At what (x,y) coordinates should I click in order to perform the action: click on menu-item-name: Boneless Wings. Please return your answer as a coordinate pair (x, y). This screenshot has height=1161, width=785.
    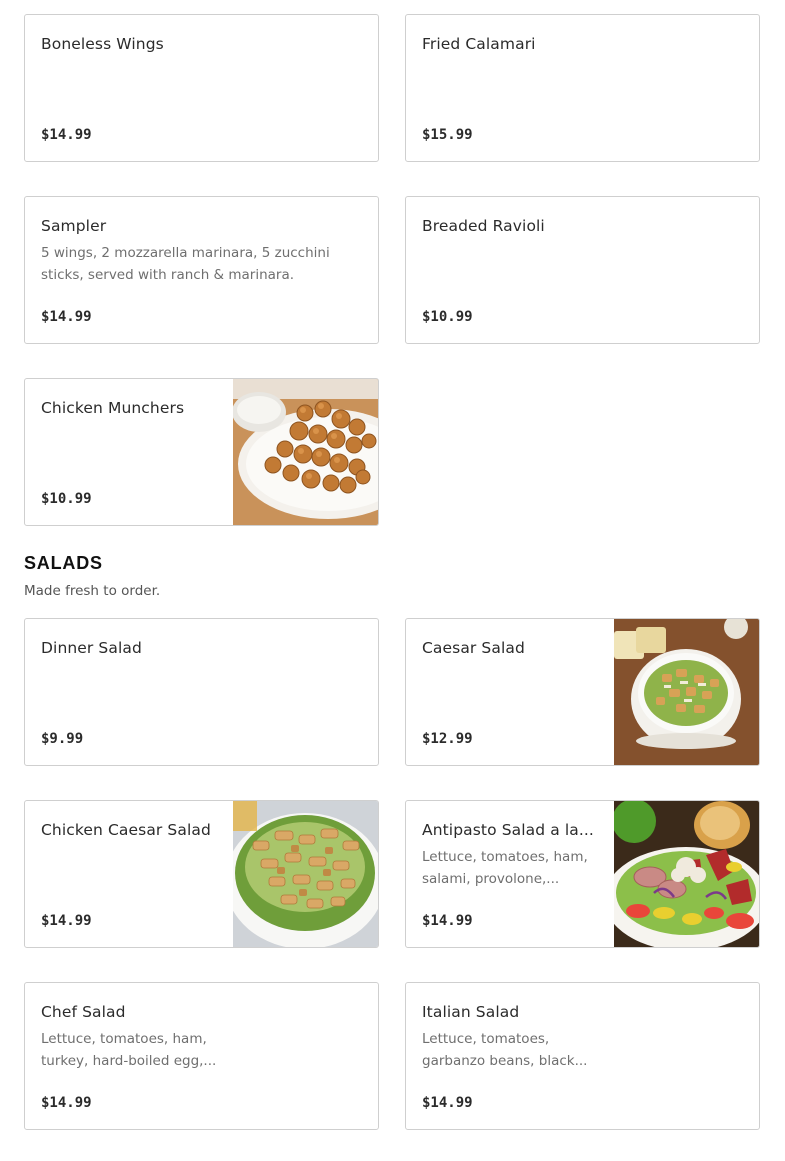
    Looking at the image, I should click on (102, 44).